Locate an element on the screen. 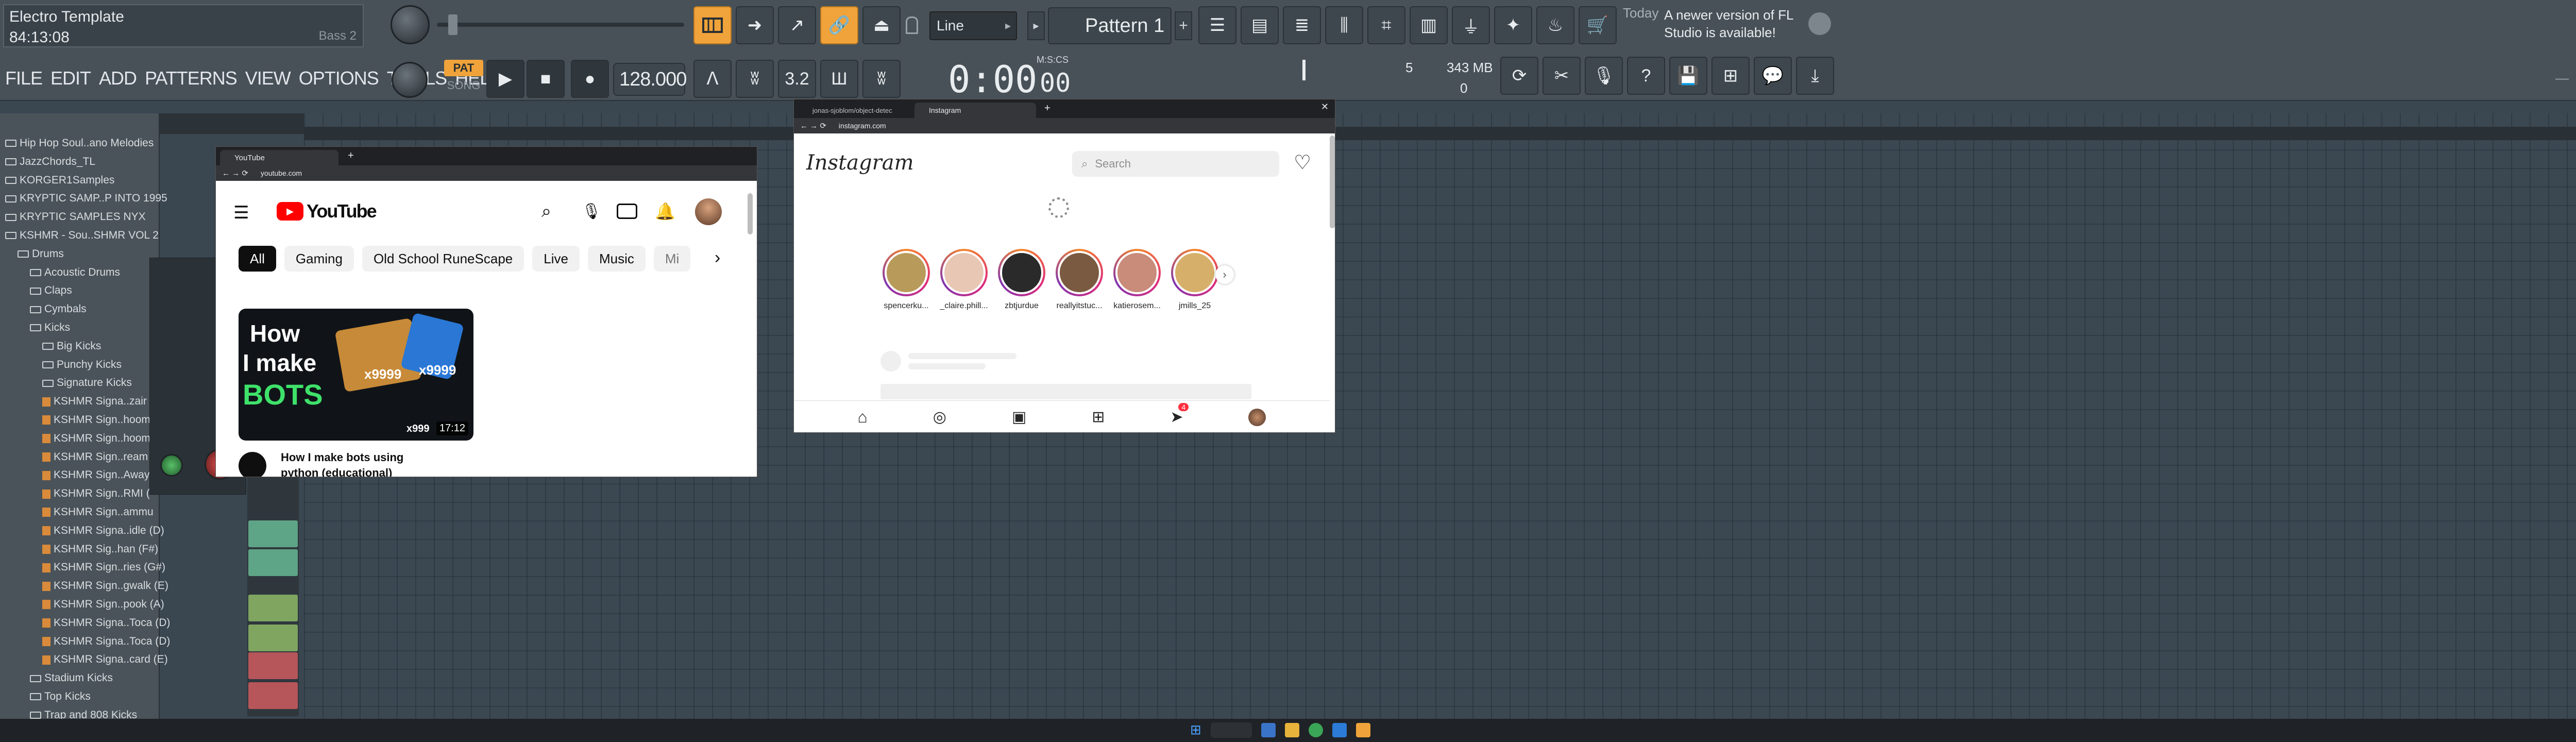 Image resolution: width=2576 pixels, height=742 pixels. browser-file: KSHMR Sign..RMI ( is located at coordinates (96, 493).